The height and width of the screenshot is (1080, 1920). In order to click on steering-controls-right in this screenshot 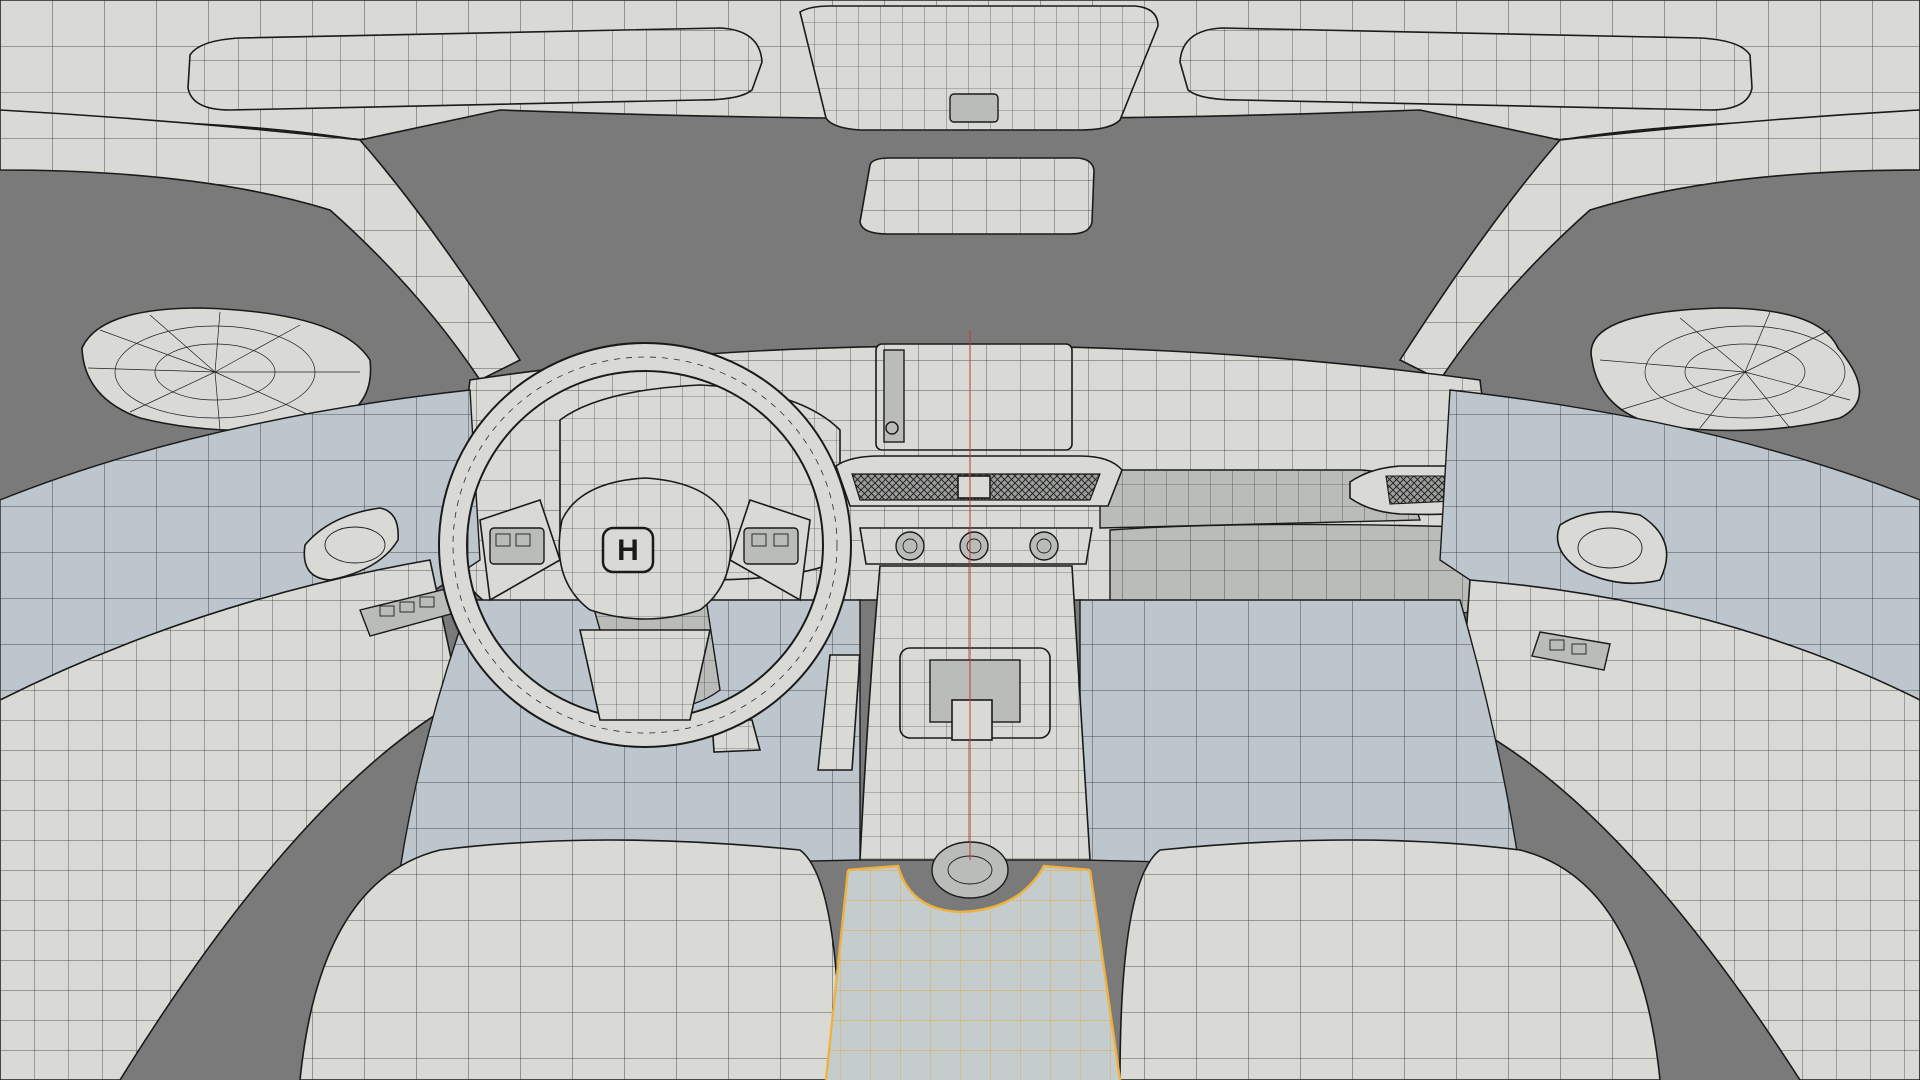, I will do `click(771, 546)`.